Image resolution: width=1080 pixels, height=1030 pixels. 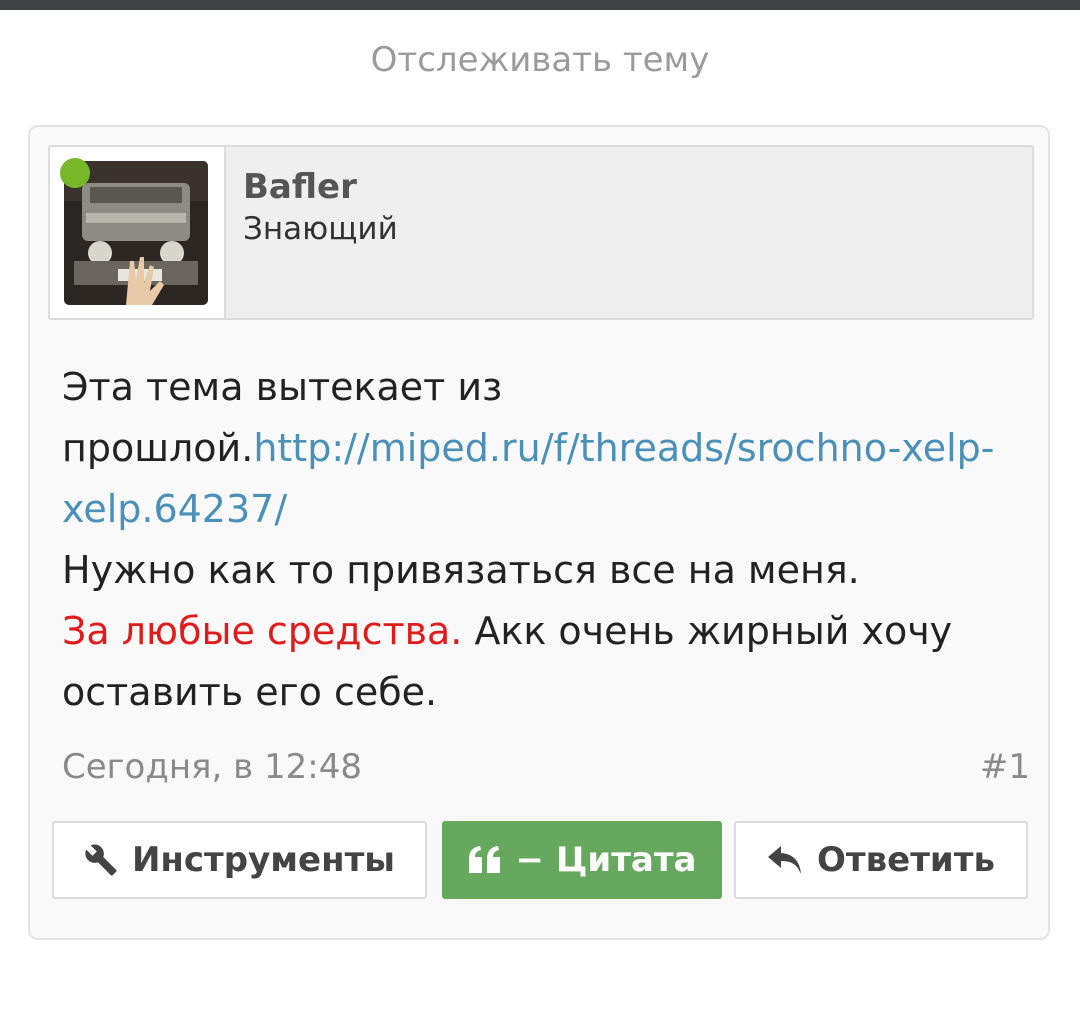 What do you see at coordinates (263, 860) in the screenshot?
I see `tools-label: Инструменты` at bounding box center [263, 860].